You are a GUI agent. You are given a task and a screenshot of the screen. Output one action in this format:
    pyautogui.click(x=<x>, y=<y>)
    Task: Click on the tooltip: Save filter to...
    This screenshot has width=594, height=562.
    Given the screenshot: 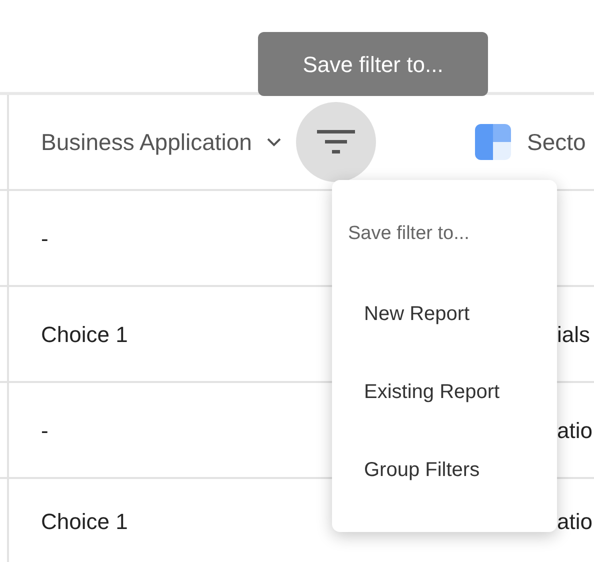 What is the action you would take?
    pyautogui.click(x=373, y=64)
    